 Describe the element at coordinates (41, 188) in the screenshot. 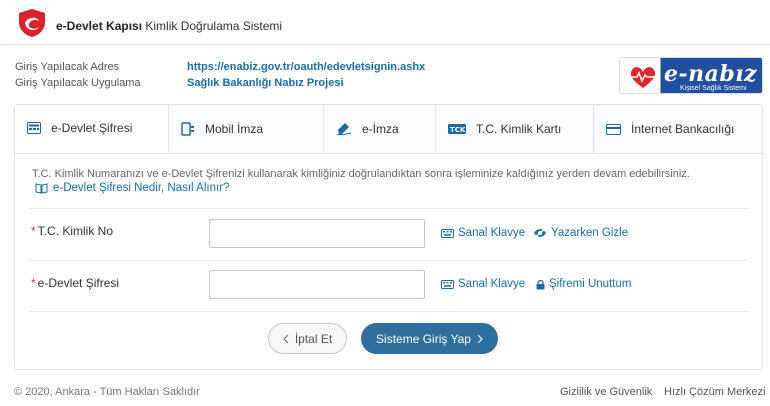

I see `book-icon` at that location.